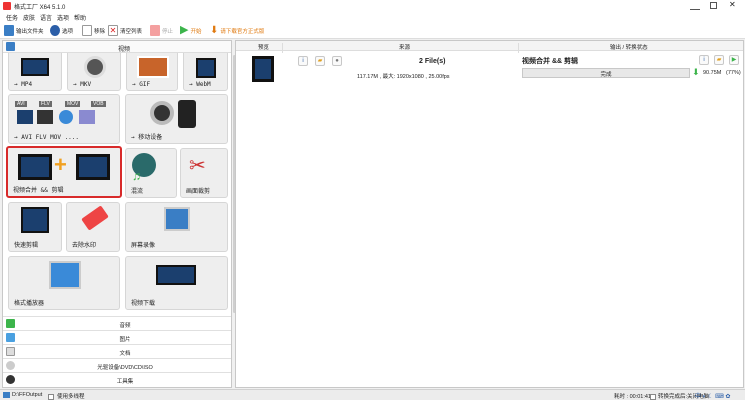 This screenshot has width=745, height=400. What do you see at coordinates (87, 30) in the screenshot?
I see `remove-icon` at bounding box center [87, 30].